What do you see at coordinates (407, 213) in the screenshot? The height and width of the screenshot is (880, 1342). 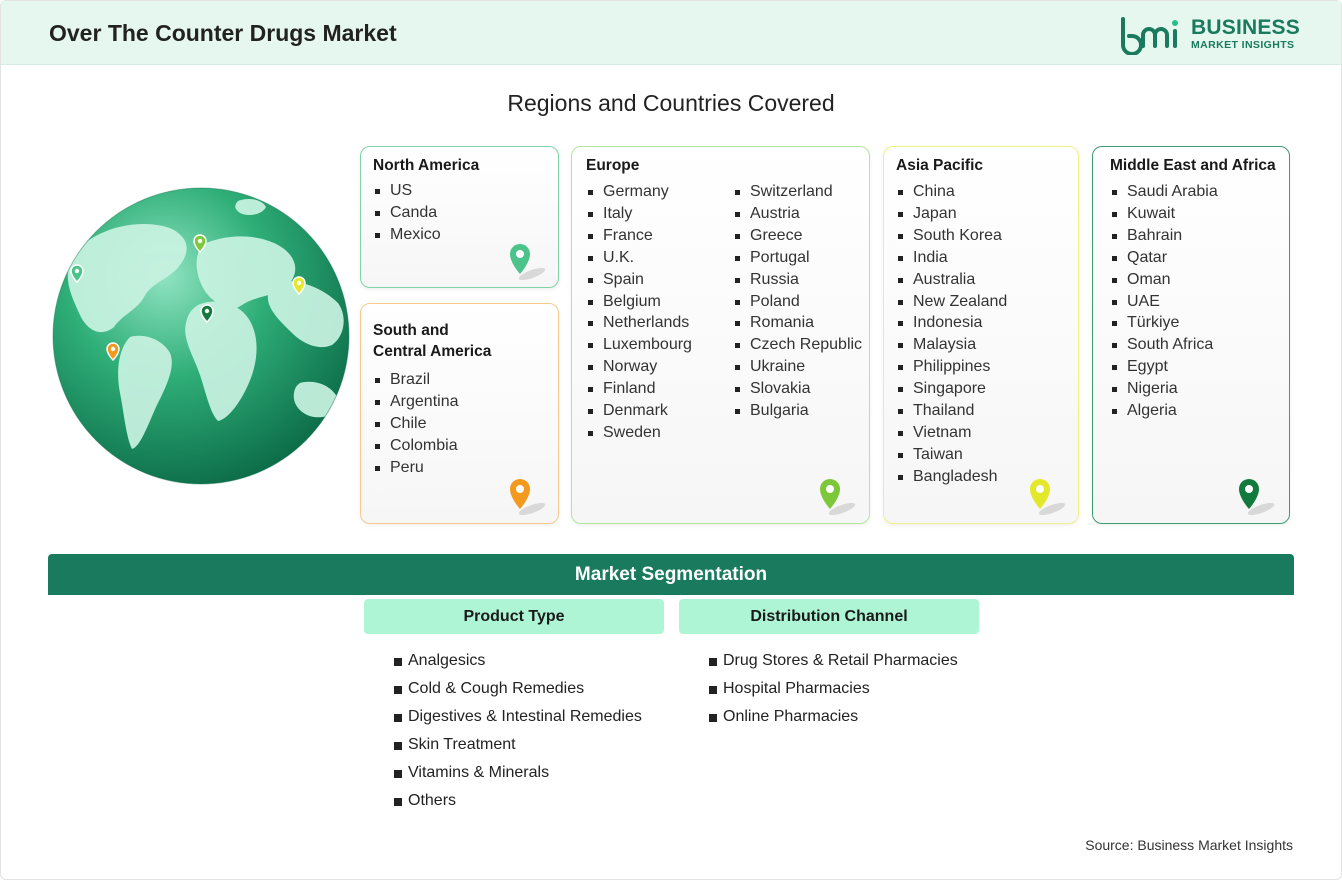 I see `country-list: US Canda Mexico` at bounding box center [407, 213].